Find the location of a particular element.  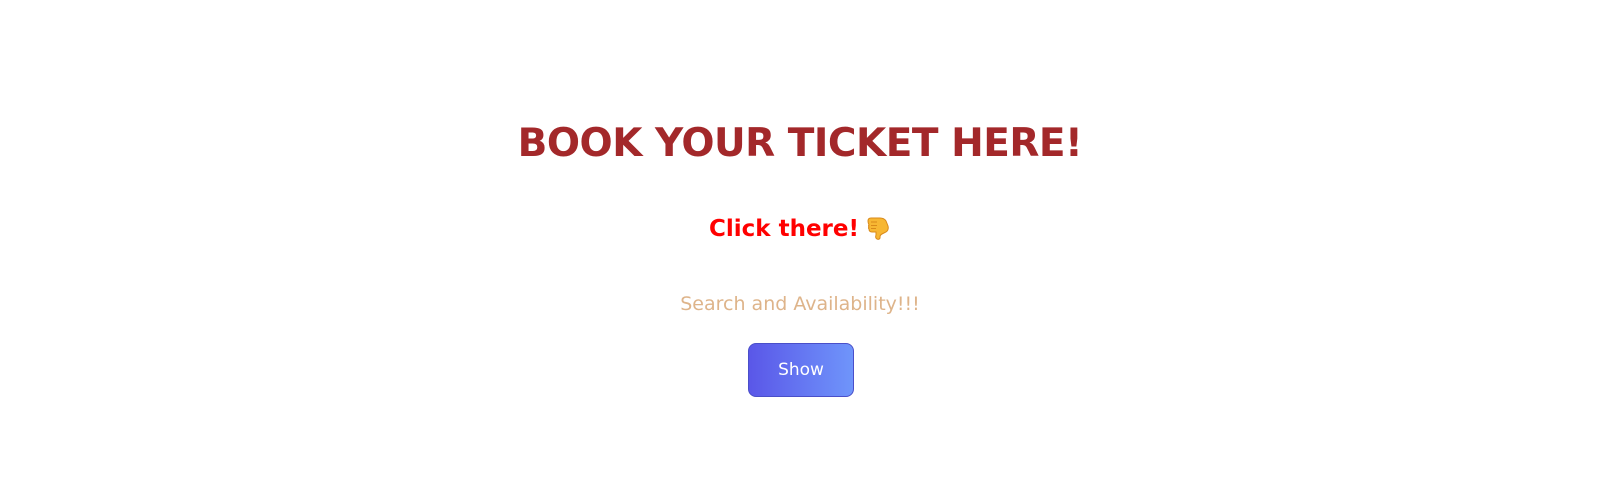

click-prompt: Click there! is located at coordinates (800, 229).